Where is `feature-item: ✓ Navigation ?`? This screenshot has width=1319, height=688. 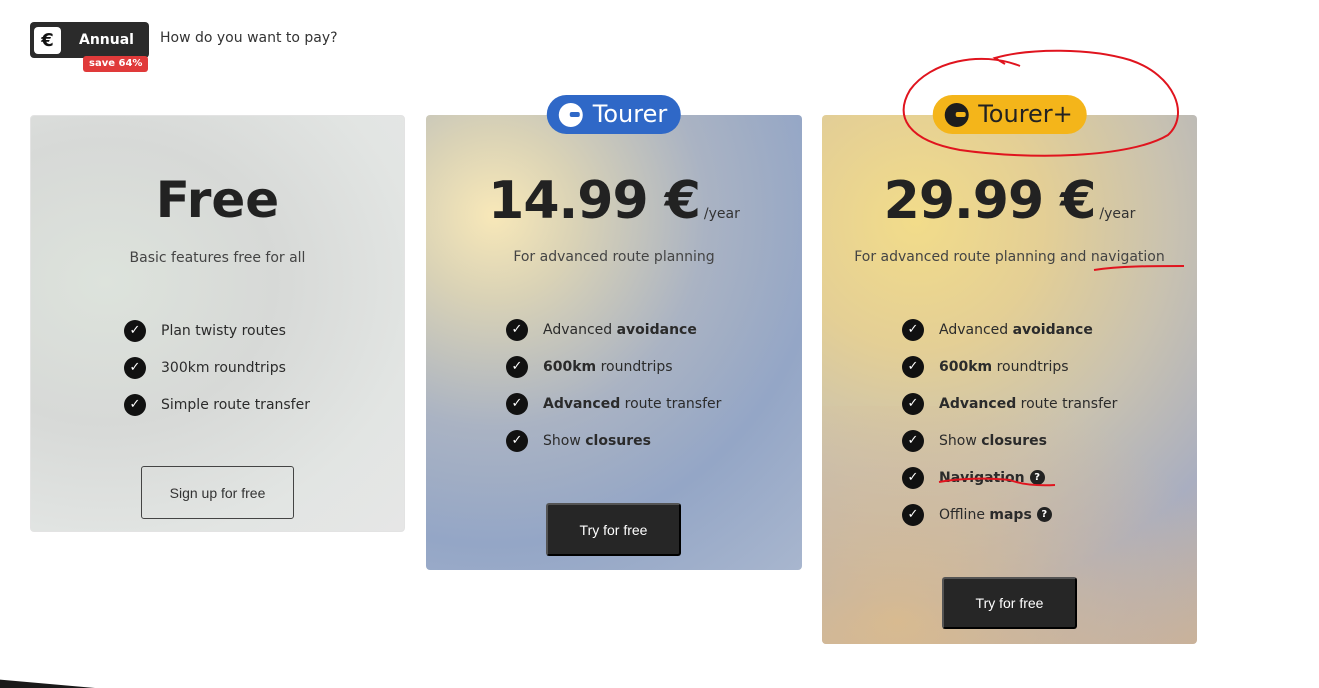
feature-item: ✓ Navigation ? is located at coordinates (1009, 477).